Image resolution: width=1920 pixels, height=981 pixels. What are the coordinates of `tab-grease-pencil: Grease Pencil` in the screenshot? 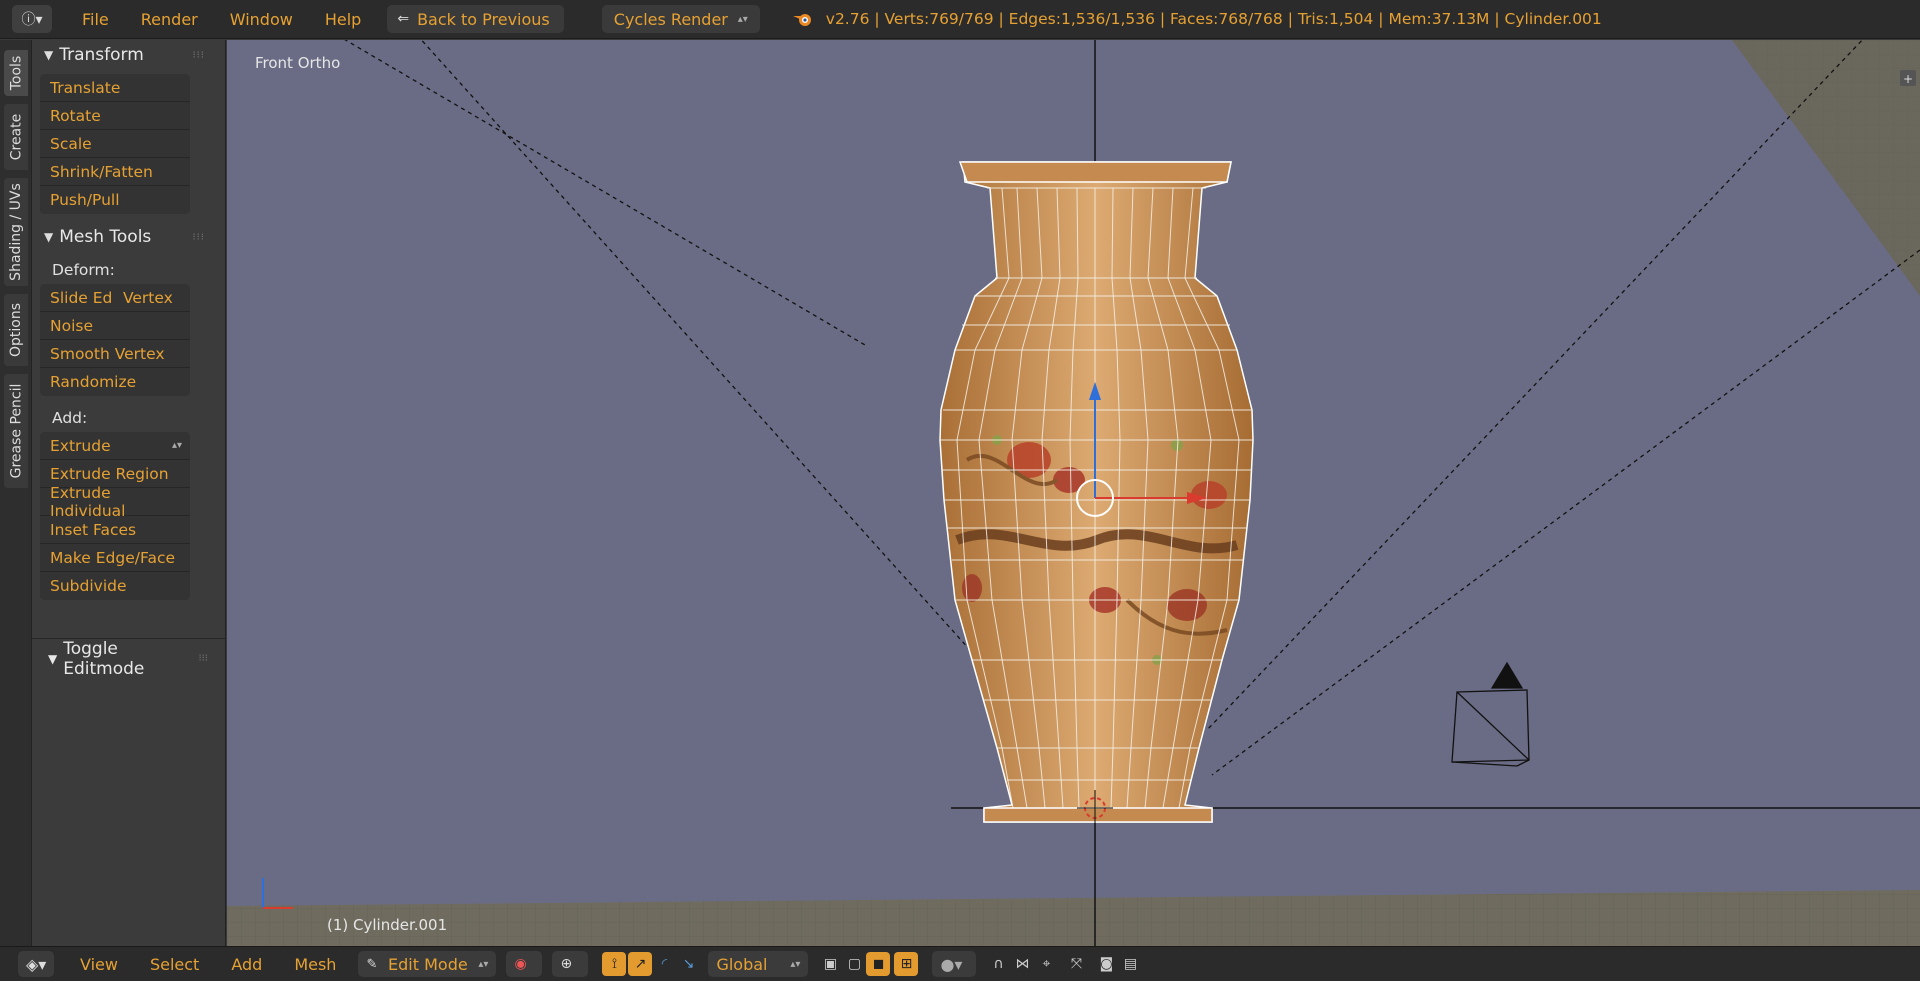 It's located at (16, 431).